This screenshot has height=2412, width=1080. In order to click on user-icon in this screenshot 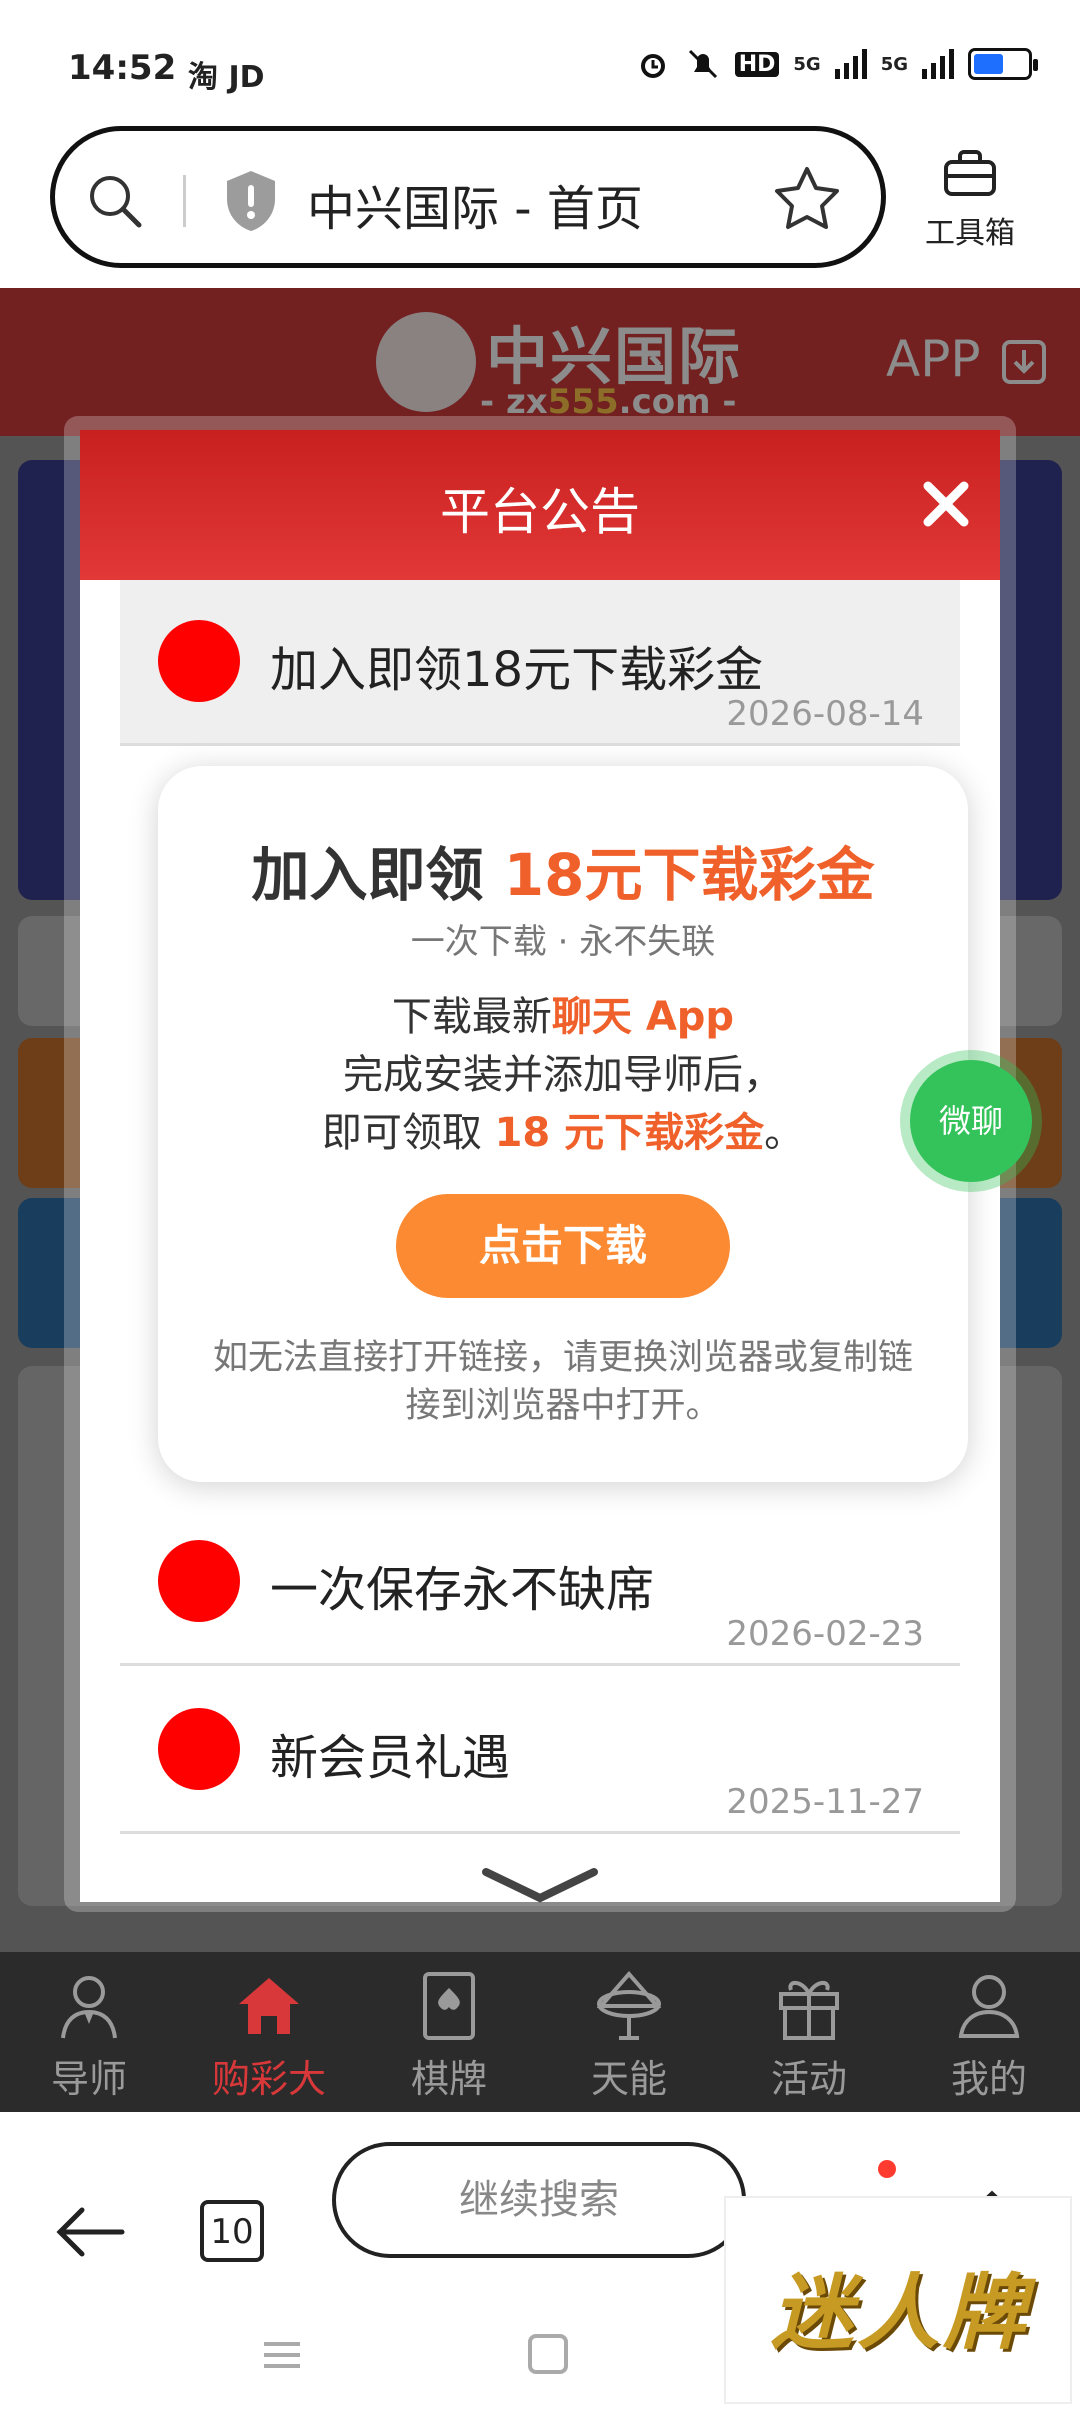, I will do `click(989, 2006)`.